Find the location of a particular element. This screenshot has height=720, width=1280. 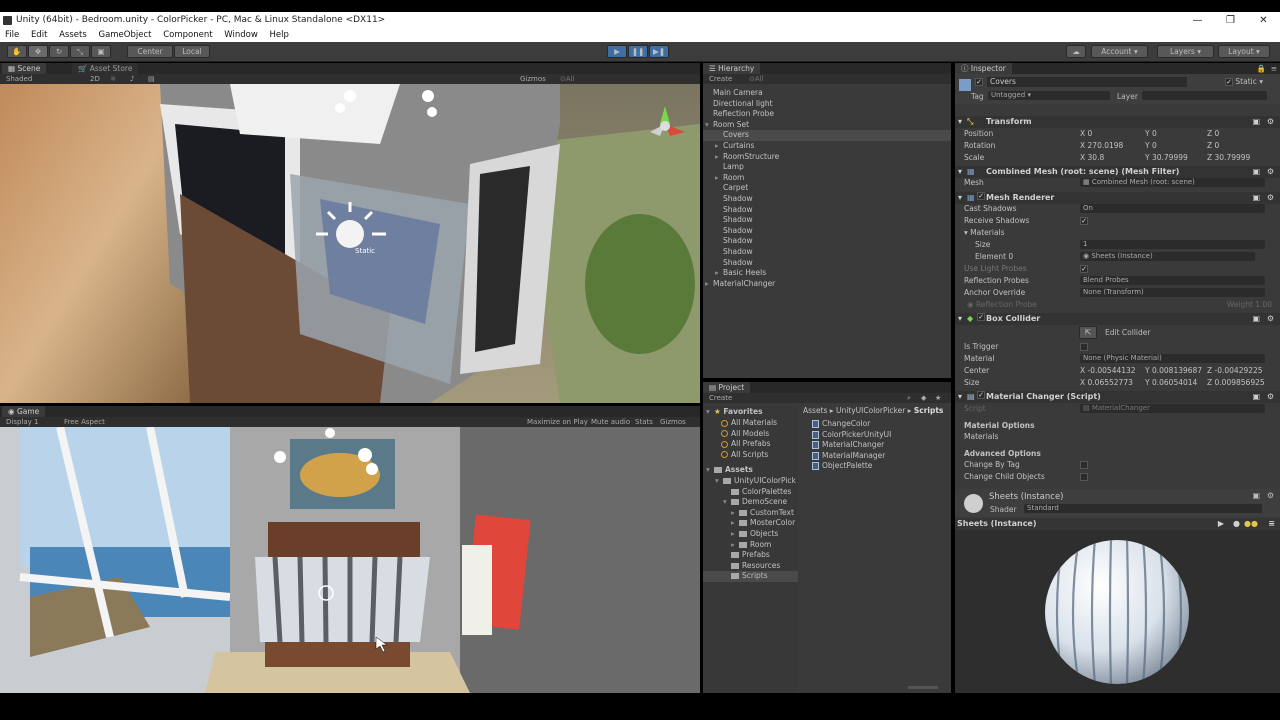

close-icon: ✕ is located at coordinates (1263, 20).